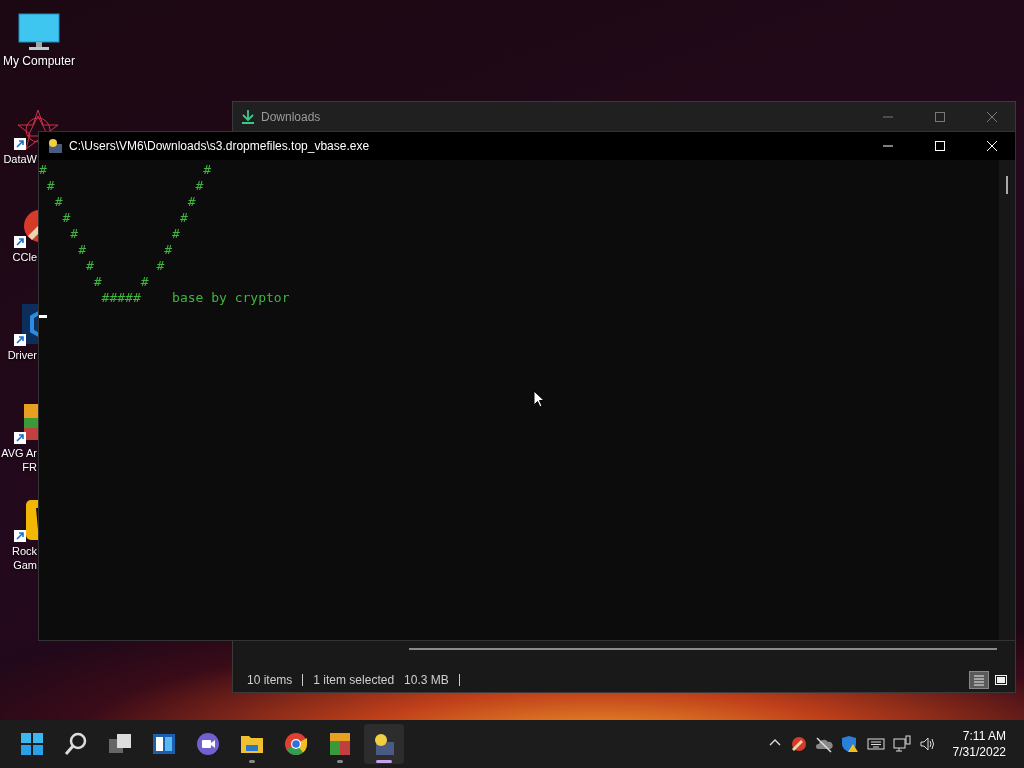 The image size is (1024, 768). I want to click on search-icon, so click(76, 744).